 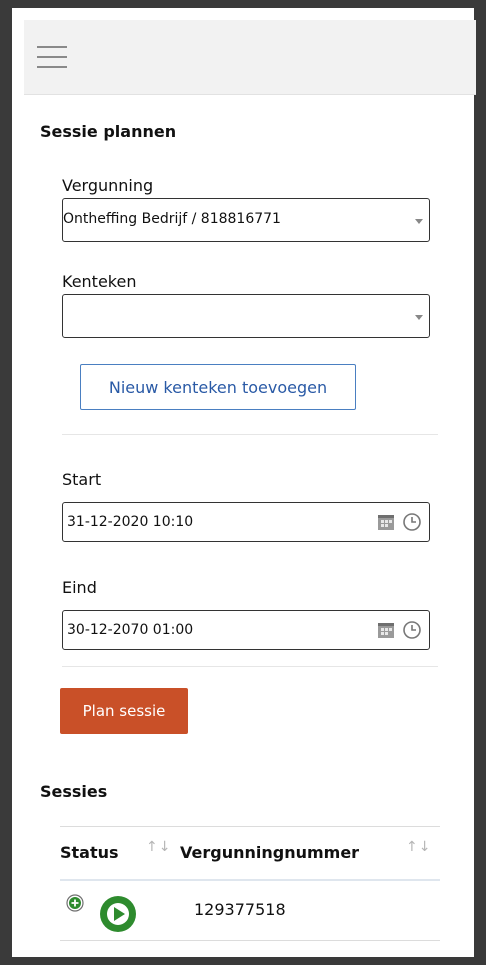 I want to click on eind-label: Eind, so click(x=79, y=587).